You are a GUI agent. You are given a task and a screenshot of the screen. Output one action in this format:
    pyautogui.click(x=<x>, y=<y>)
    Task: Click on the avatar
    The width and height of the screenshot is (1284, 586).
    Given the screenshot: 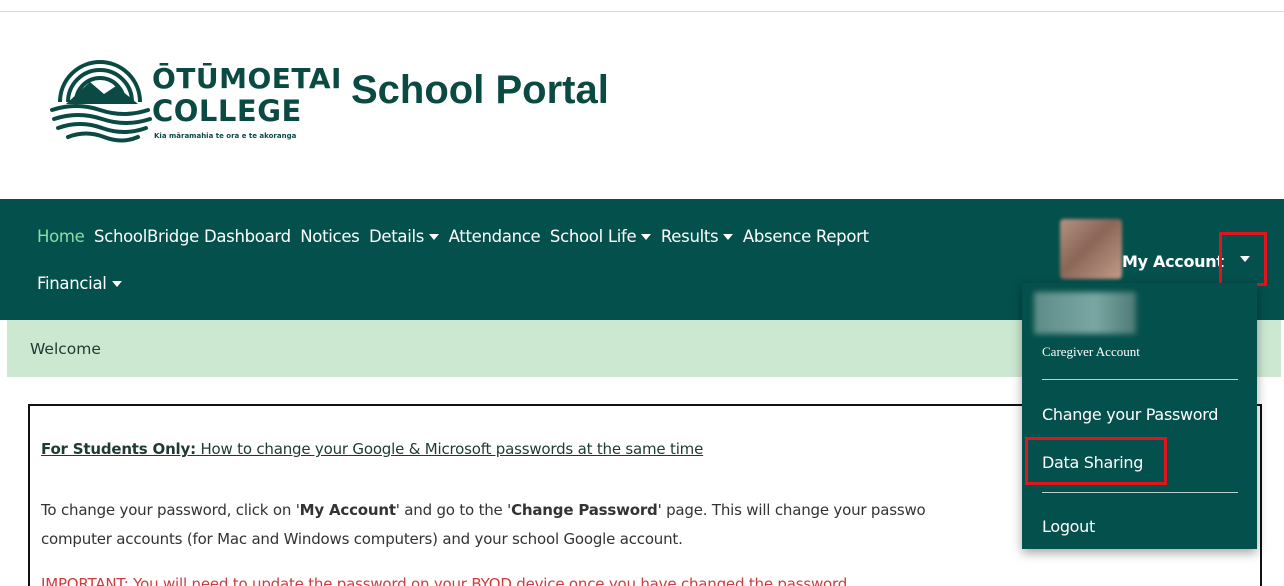 What is the action you would take?
    pyautogui.click(x=1091, y=249)
    